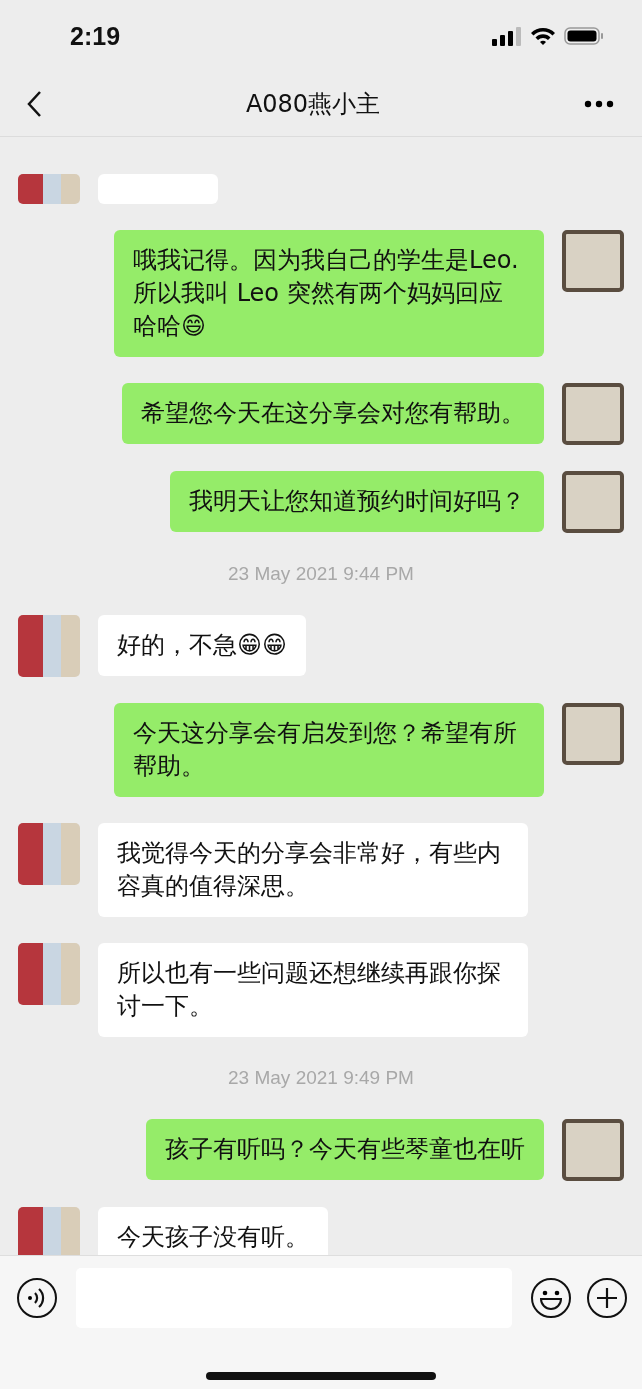 This screenshot has width=642, height=1389. What do you see at coordinates (329, 293) in the screenshot?
I see `message-bubble: 哦我记得。因为我自己的学生是Leo. 所以我叫 Leo 突然有两个妈妈回应哈哈😄` at bounding box center [329, 293].